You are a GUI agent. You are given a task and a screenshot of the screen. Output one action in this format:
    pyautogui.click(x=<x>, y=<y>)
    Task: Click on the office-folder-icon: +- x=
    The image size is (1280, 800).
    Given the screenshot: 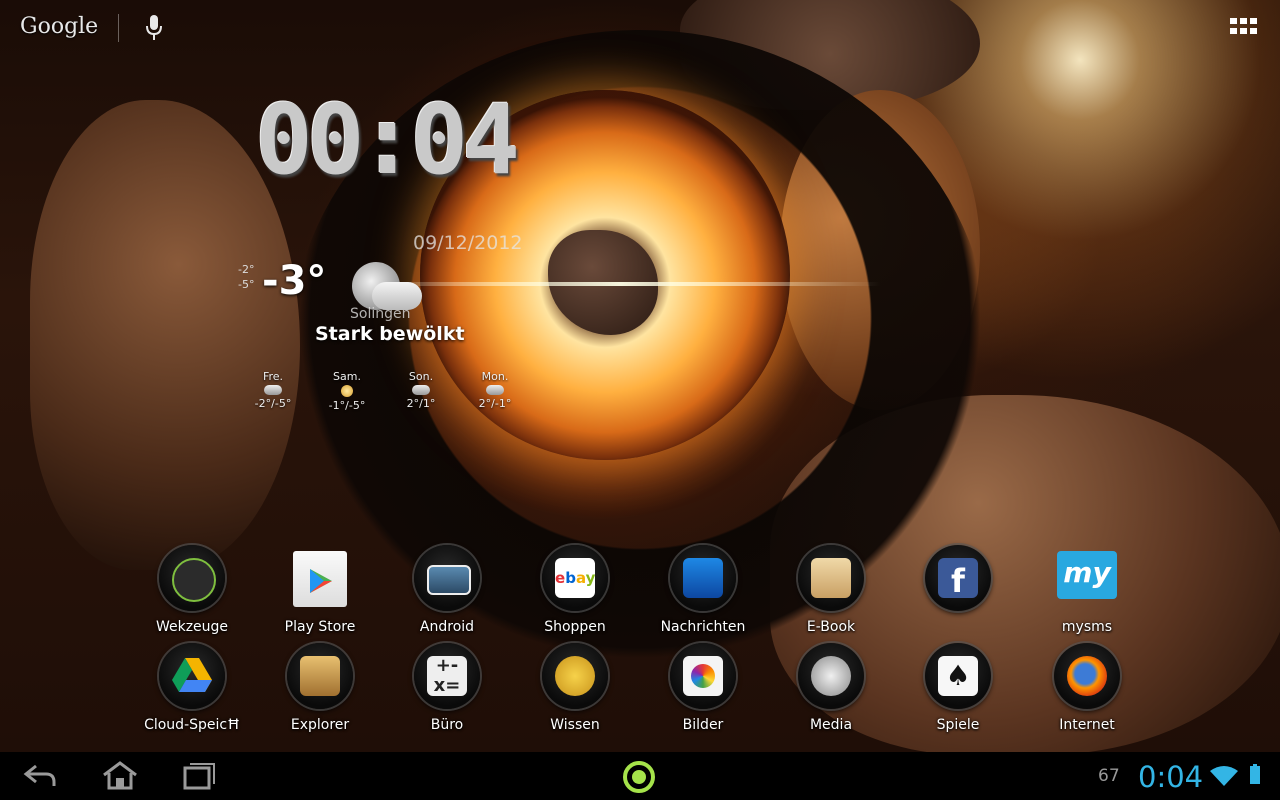 What is the action you would take?
    pyautogui.click(x=447, y=676)
    